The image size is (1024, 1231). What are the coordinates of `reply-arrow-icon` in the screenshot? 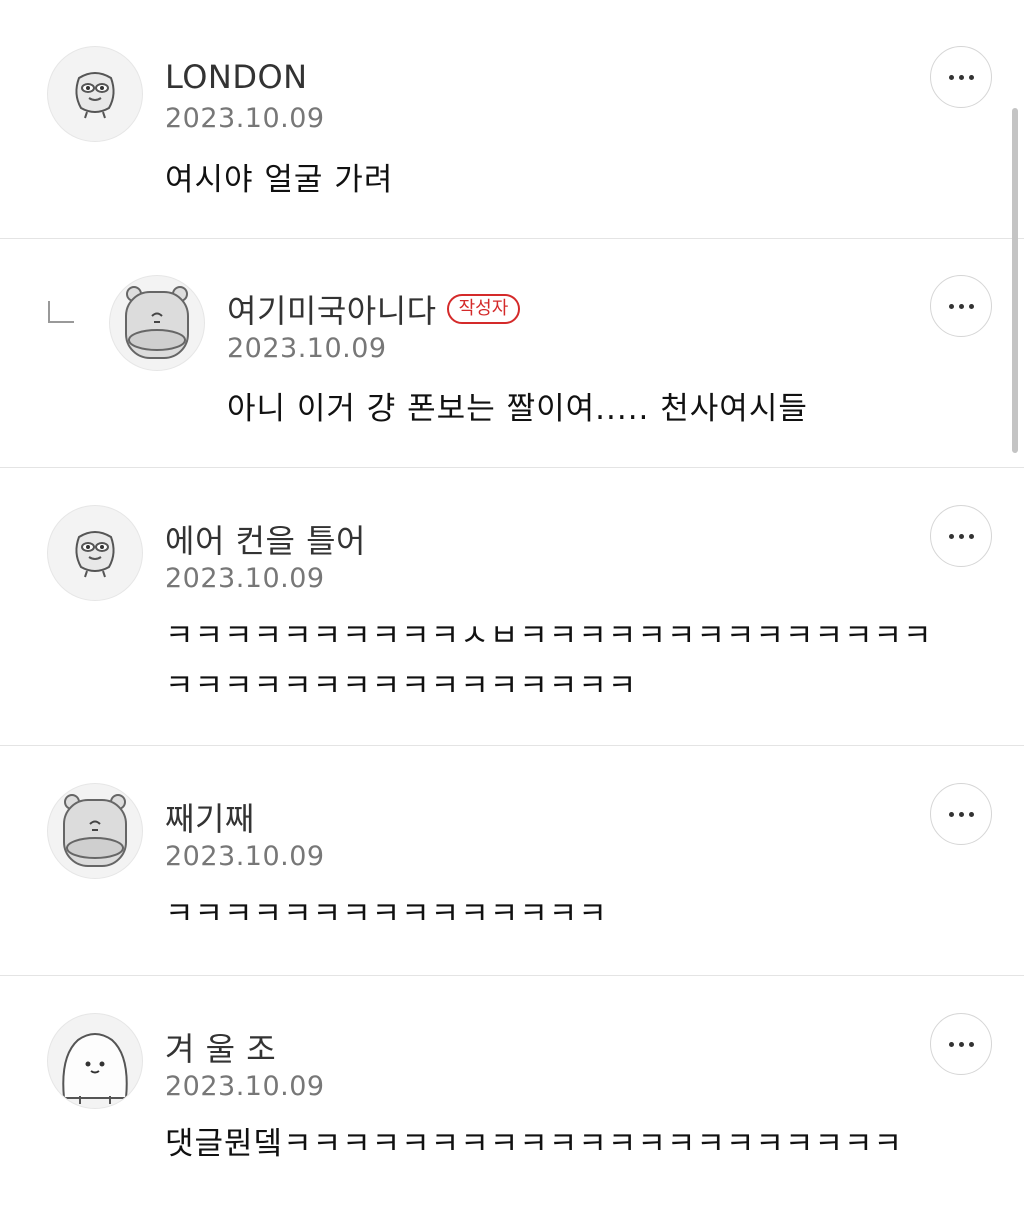 It's located at (61, 312).